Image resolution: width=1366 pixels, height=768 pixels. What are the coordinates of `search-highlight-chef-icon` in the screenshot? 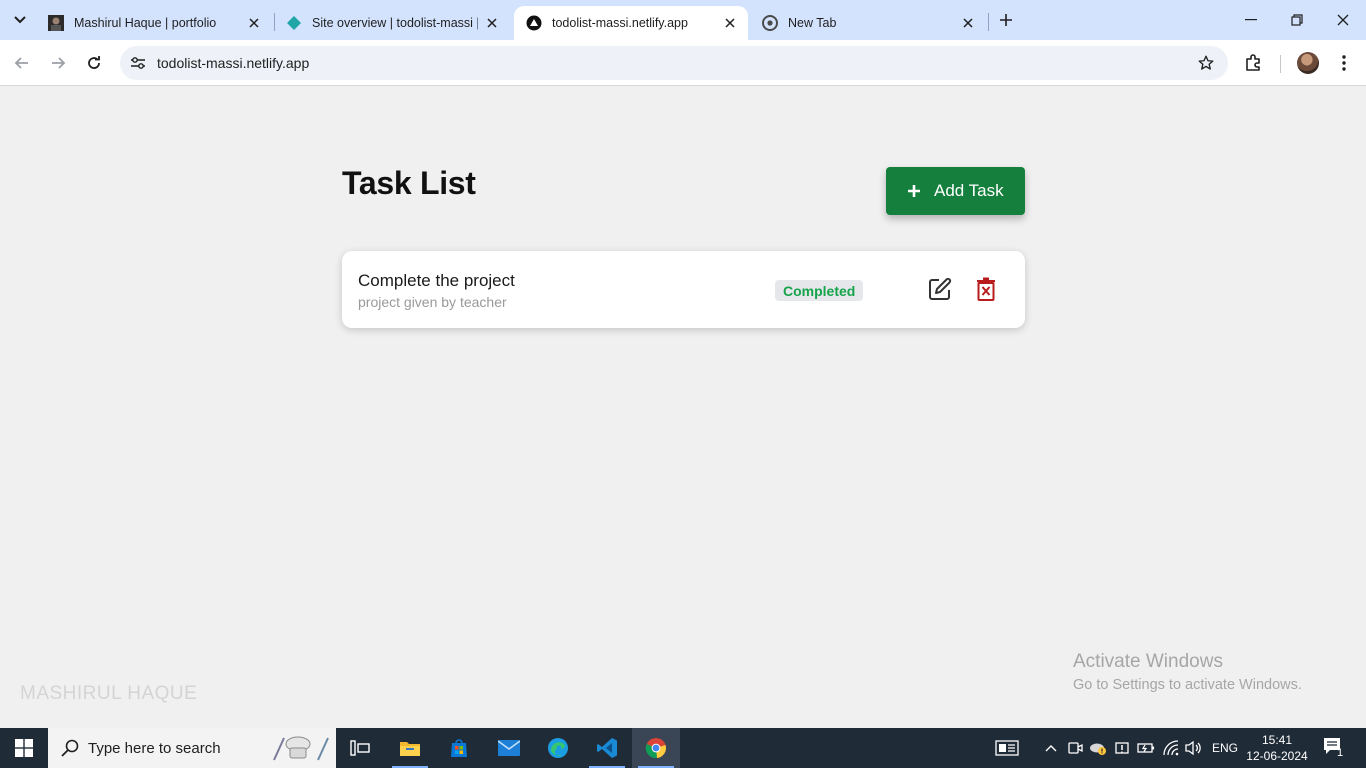 It's located at (301, 748).